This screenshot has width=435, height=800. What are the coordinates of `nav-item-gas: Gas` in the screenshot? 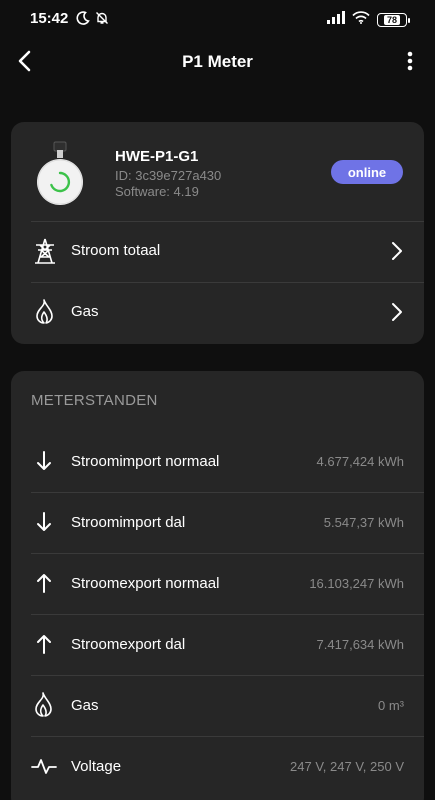 It's located at (217, 312).